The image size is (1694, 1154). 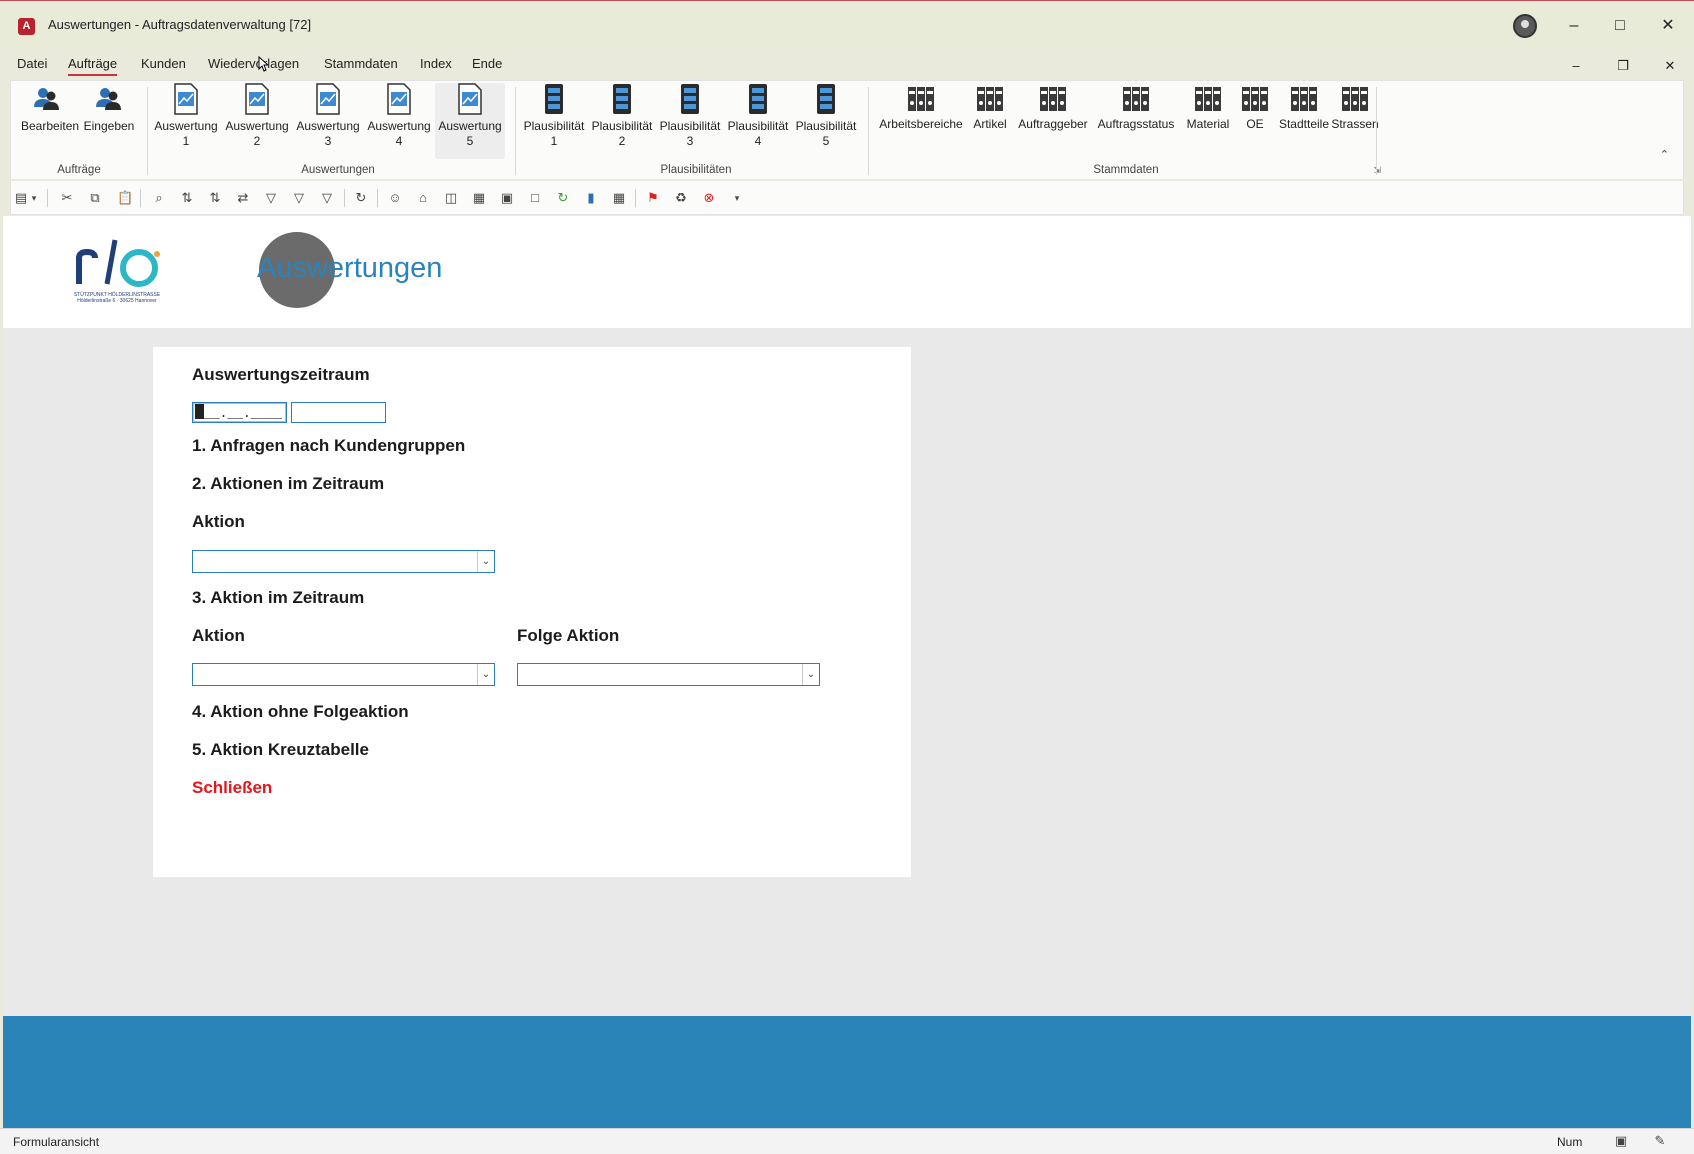 I want to click on user-search-icon: ☺, so click(x=395, y=198).